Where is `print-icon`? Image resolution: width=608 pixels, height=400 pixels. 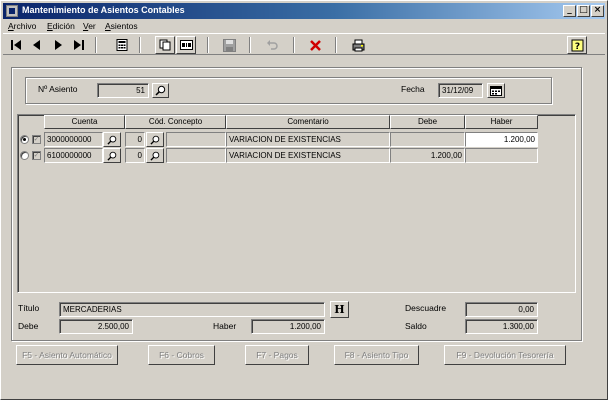 print-icon is located at coordinates (358, 45).